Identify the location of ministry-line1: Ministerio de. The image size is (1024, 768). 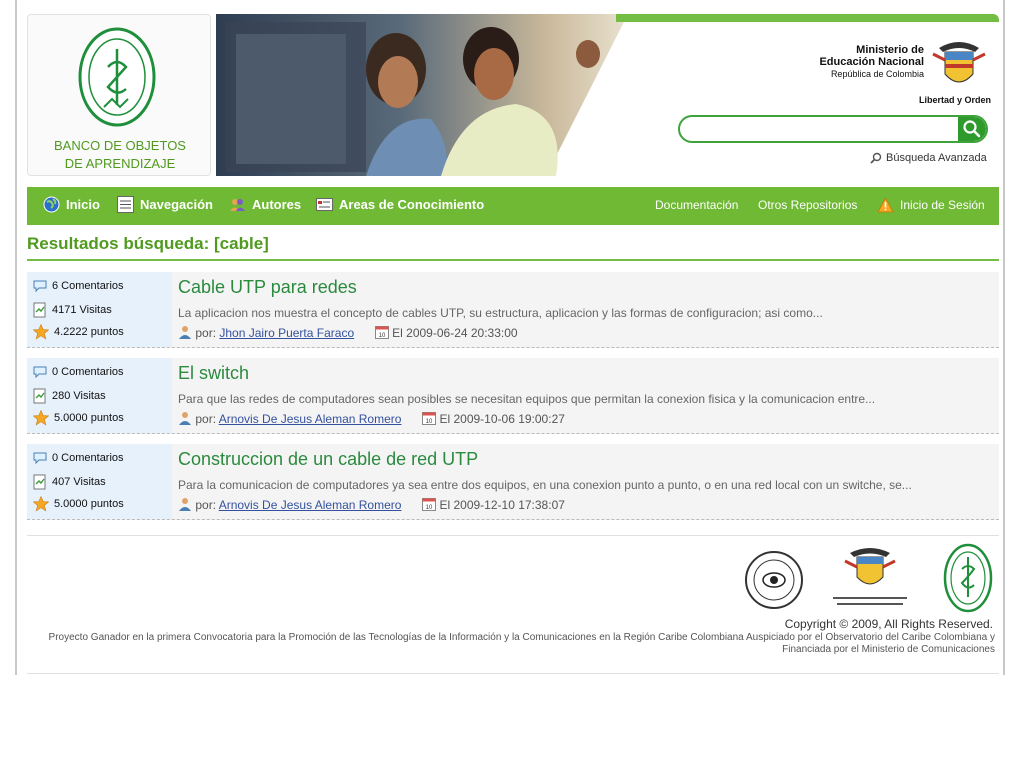
(890, 50).